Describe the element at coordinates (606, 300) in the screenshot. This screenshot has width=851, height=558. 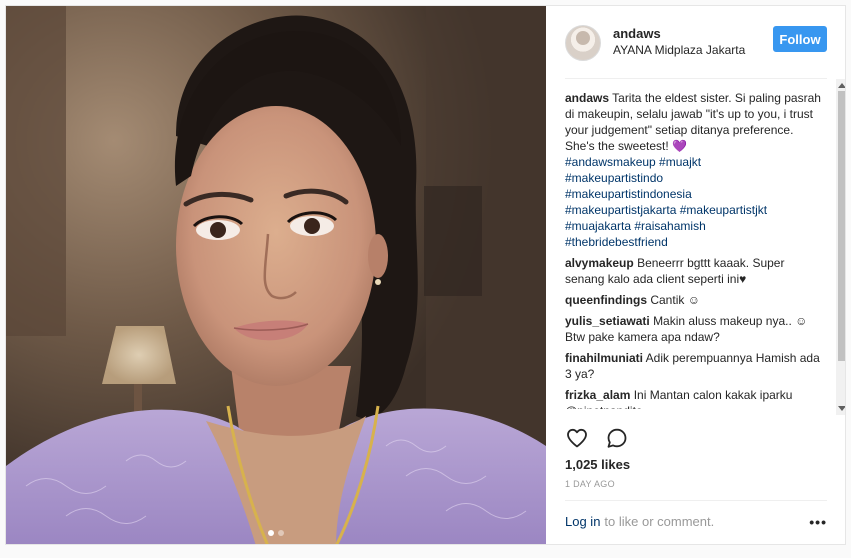
I see `comment-username: queenfindings` at that location.